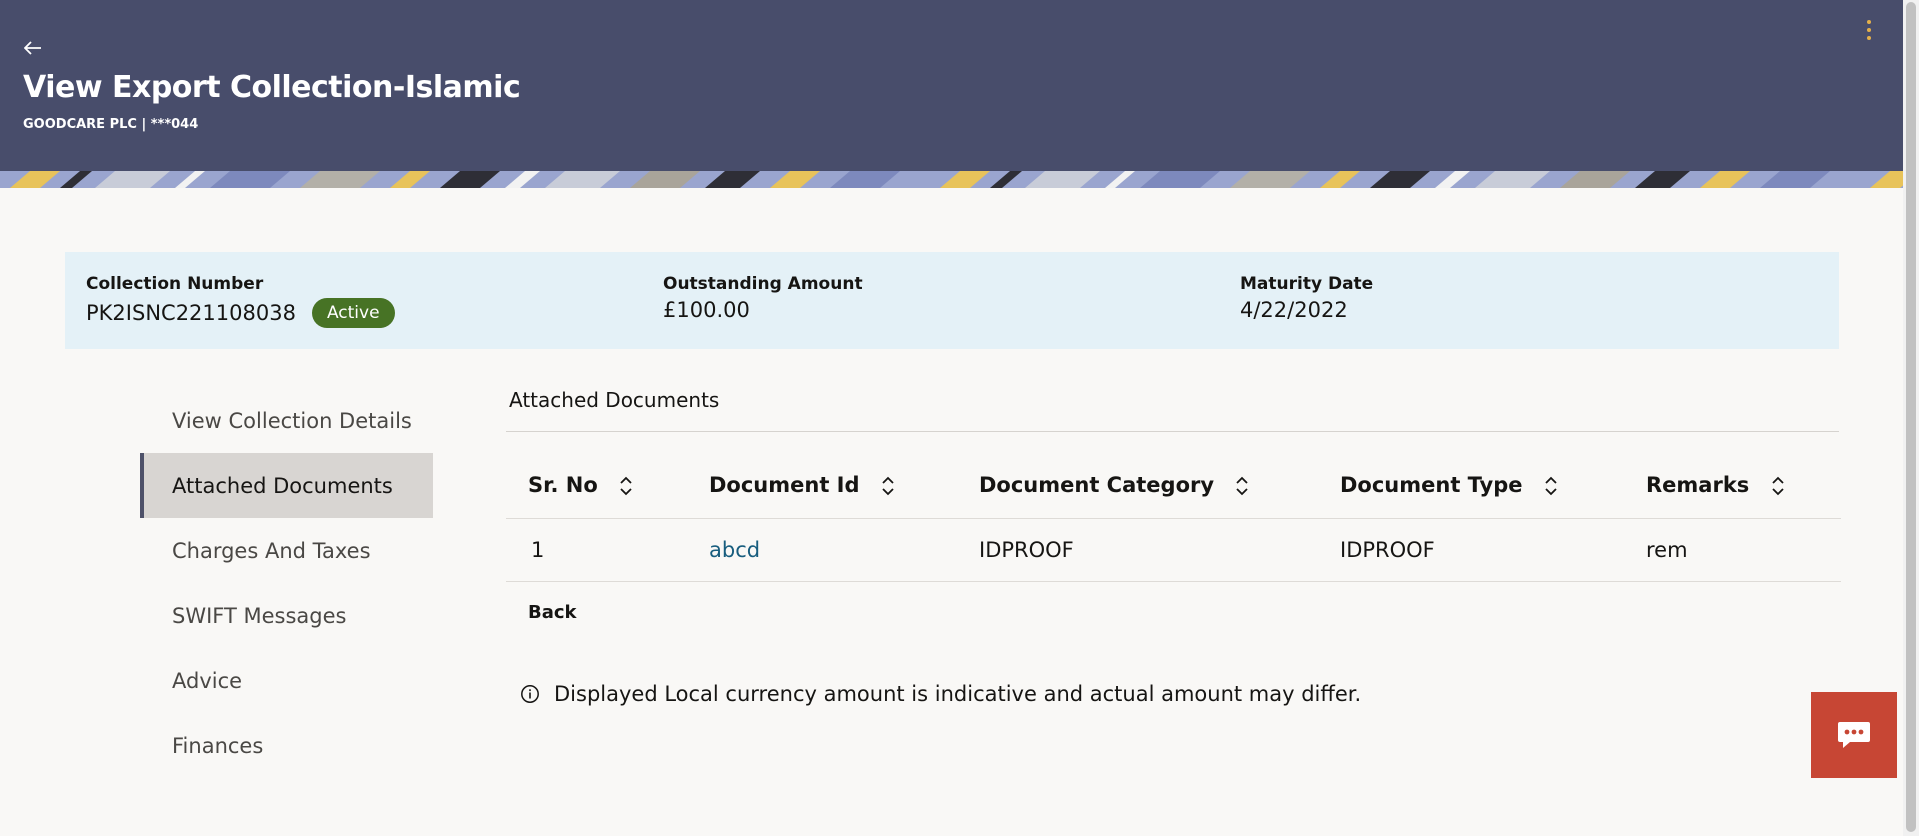 The width and height of the screenshot is (1919, 836). What do you see at coordinates (1431, 484) in the screenshot?
I see `column-header-label: Document Type` at bounding box center [1431, 484].